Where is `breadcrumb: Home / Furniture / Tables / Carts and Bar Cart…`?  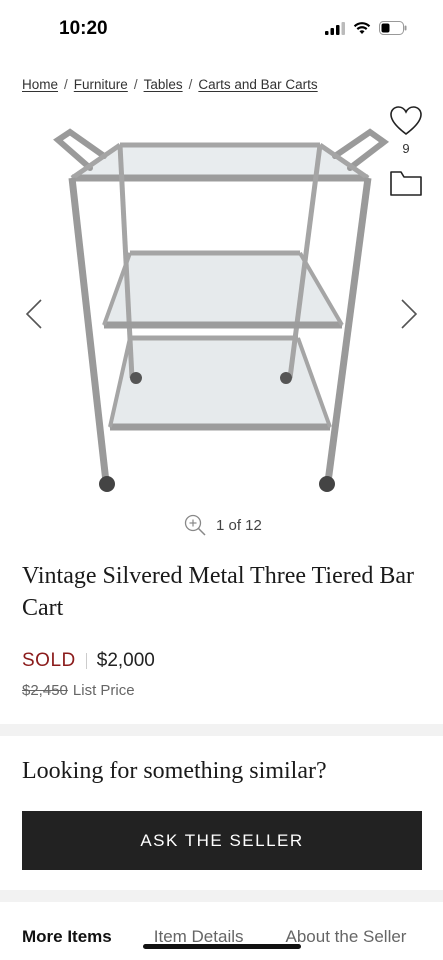 breadcrumb: Home / Furniture / Tables / Carts and Bar Cart… is located at coordinates (170, 84).